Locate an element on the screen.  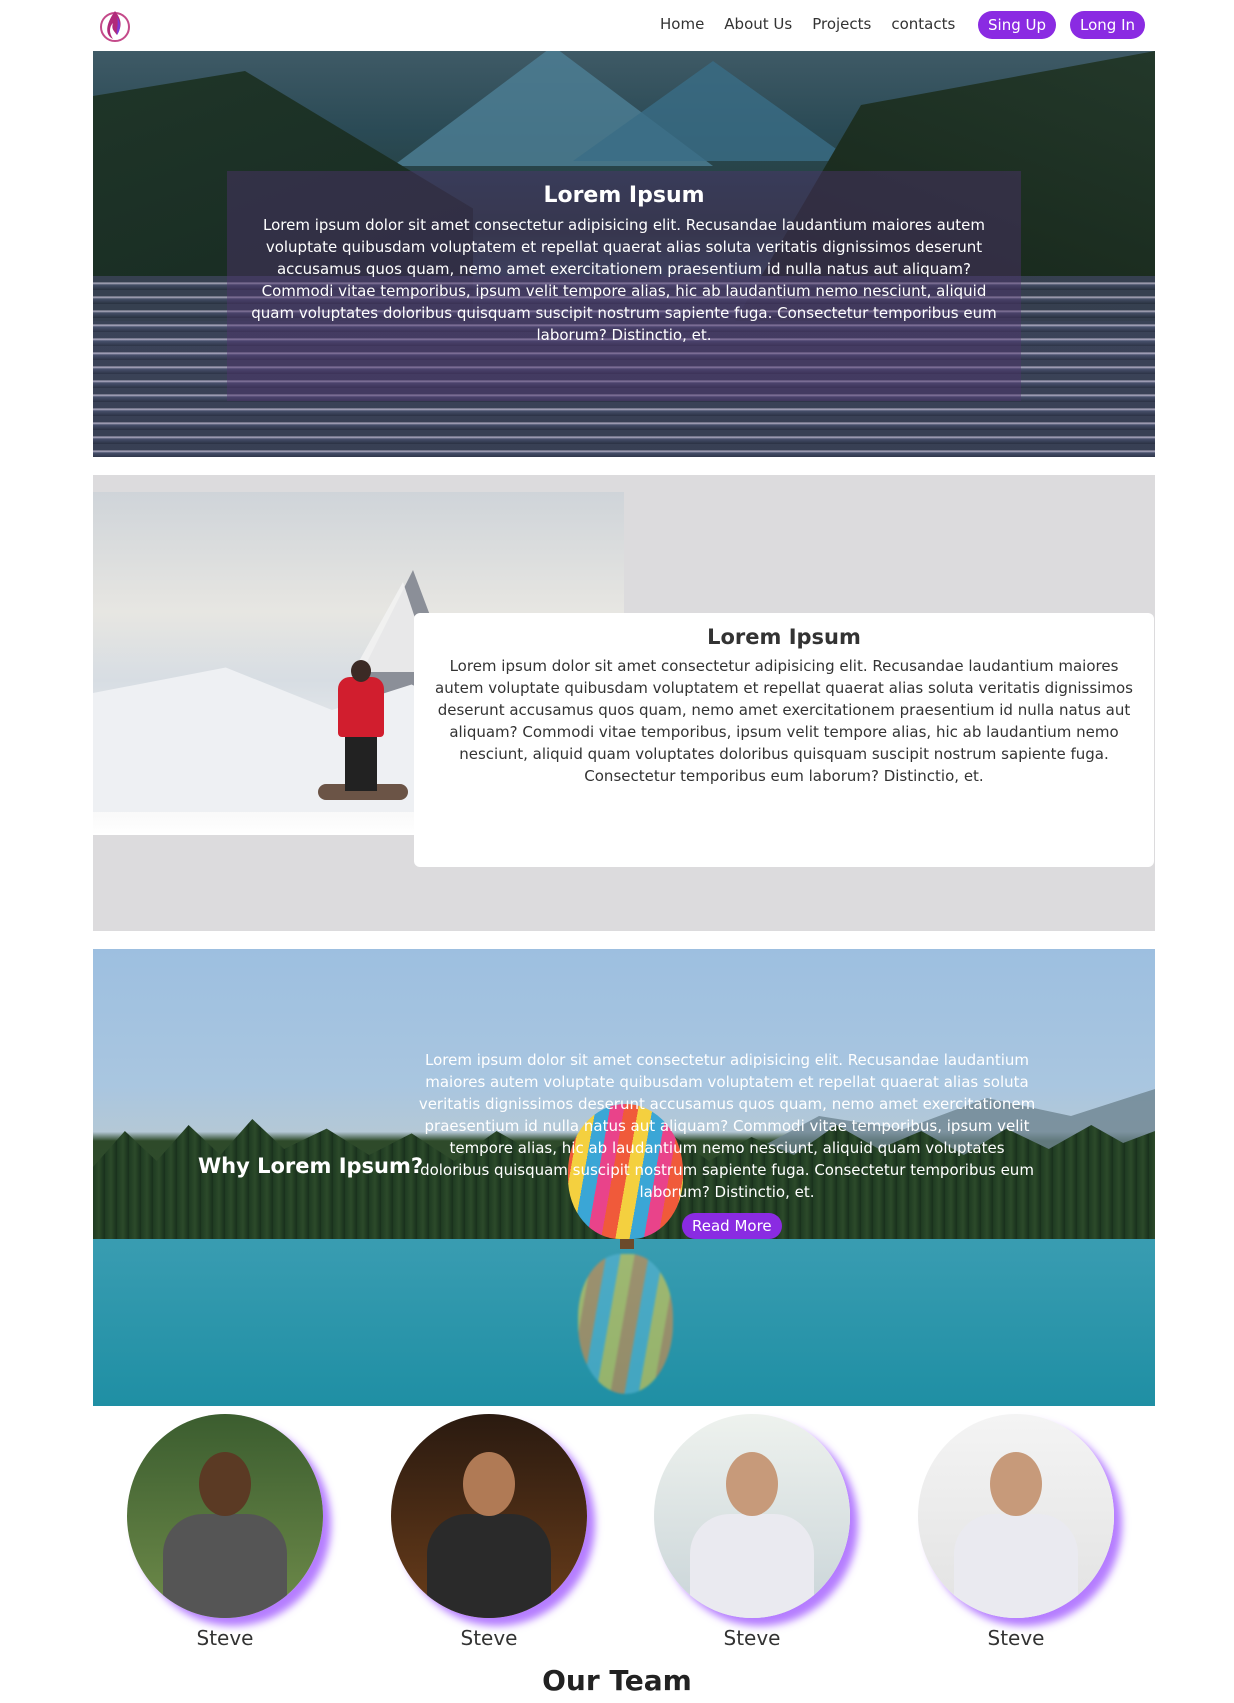
login-button: Long In is located at coordinates (1107, 25).